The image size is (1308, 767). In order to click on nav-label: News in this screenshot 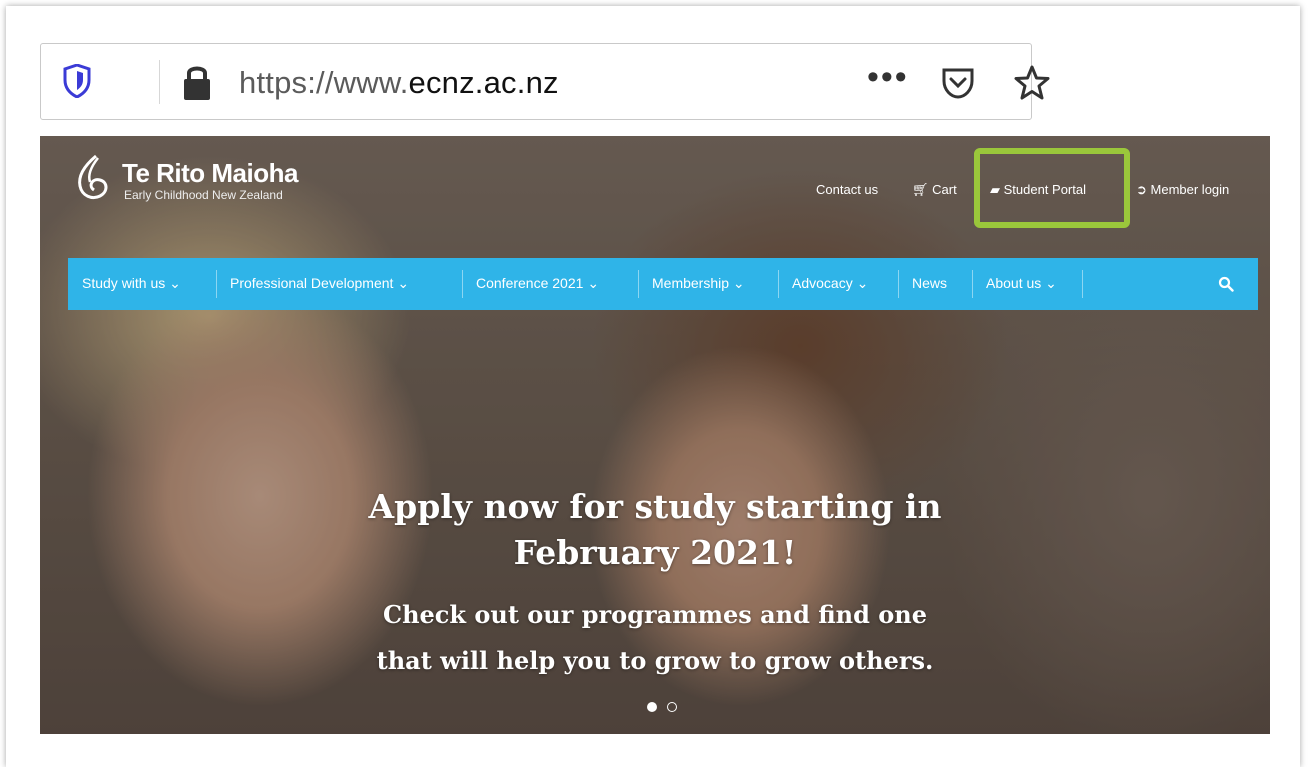, I will do `click(930, 283)`.